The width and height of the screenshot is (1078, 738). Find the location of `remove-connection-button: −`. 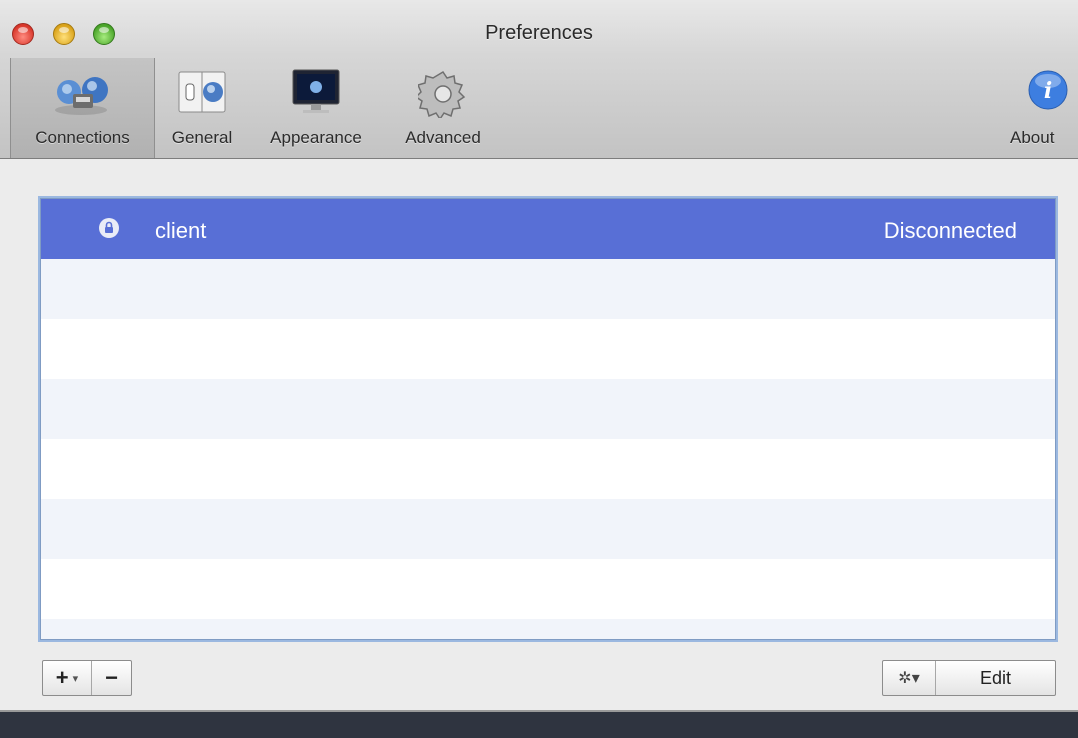

remove-connection-button: − is located at coordinates (111, 678).